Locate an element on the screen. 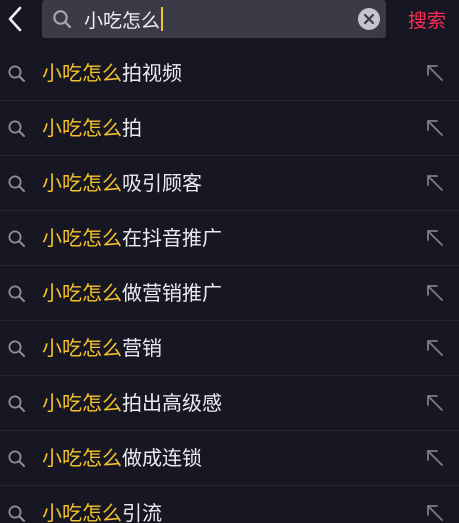 The height and width of the screenshot is (523, 459). suggestion-item: 小吃怎么拍 is located at coordinates (229, 128).